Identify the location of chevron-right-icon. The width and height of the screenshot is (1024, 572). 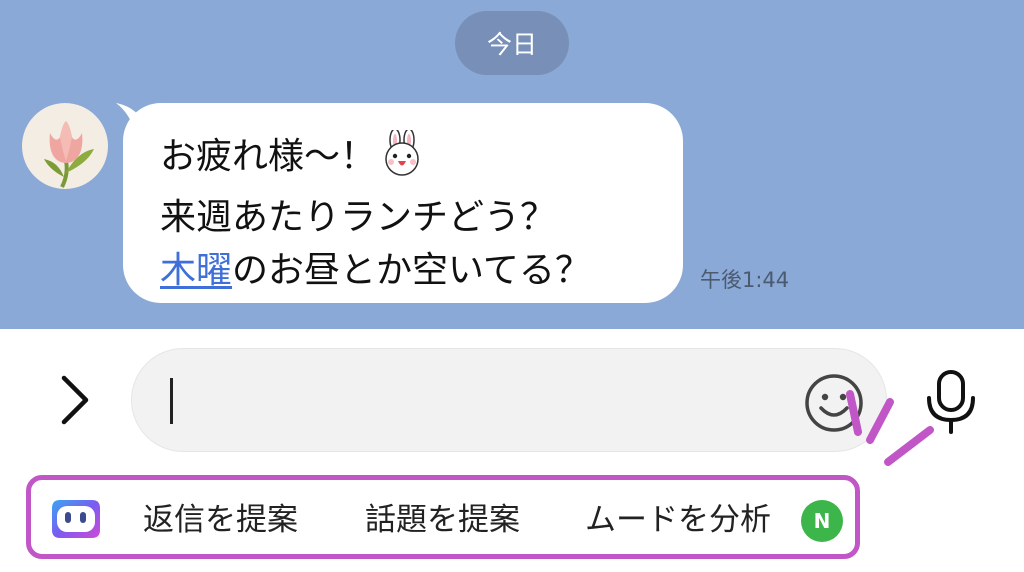
(75, 400).